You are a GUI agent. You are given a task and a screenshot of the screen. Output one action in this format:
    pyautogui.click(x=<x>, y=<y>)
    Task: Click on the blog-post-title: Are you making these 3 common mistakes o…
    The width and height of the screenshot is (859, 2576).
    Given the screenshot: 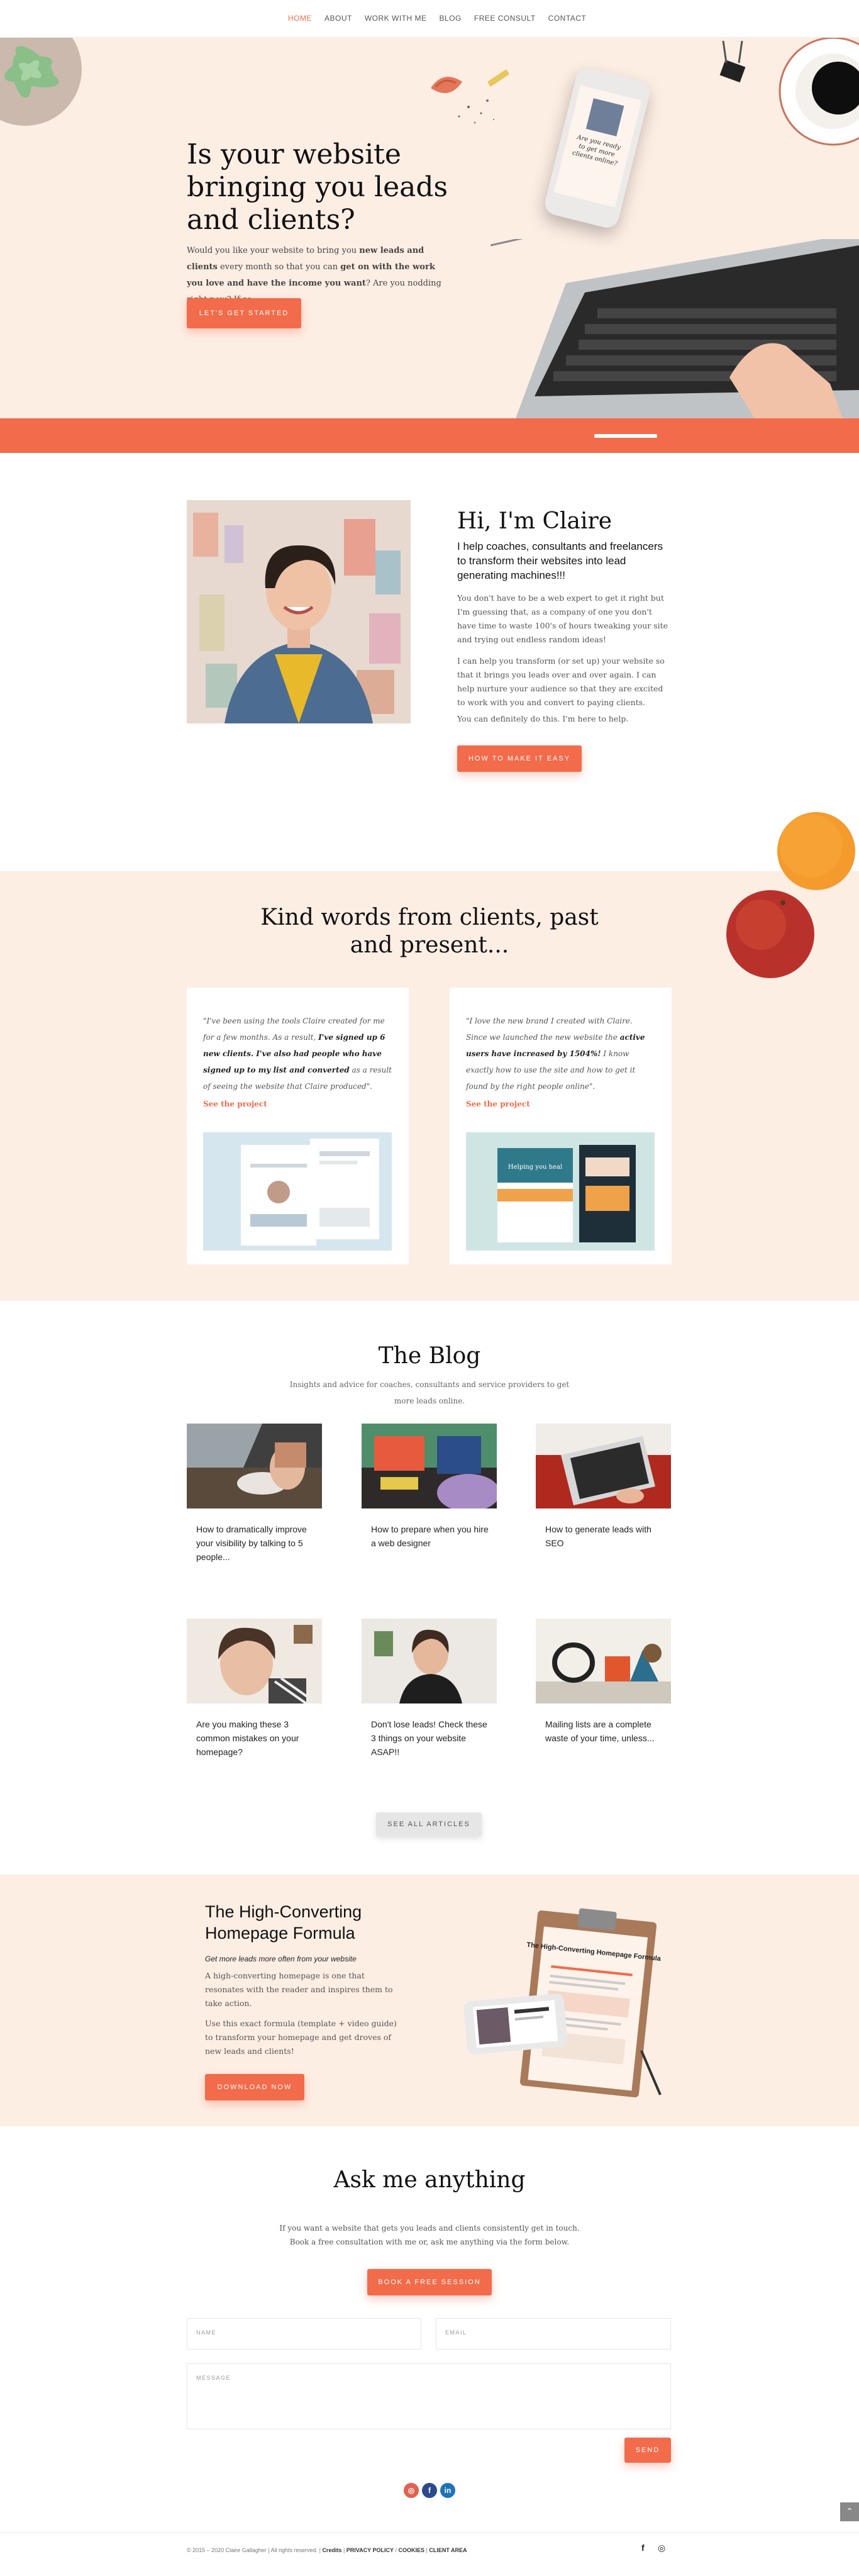 What is the action you would take?
    pyautogui.click(x=256, y=1738)
    